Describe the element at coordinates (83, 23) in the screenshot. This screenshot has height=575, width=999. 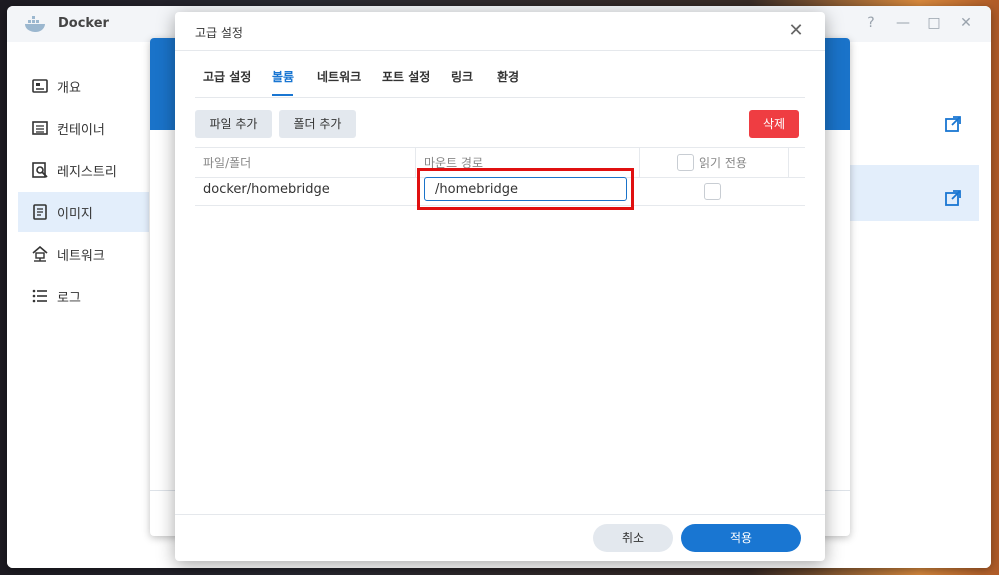
I see `app-title: Docker` at that location.